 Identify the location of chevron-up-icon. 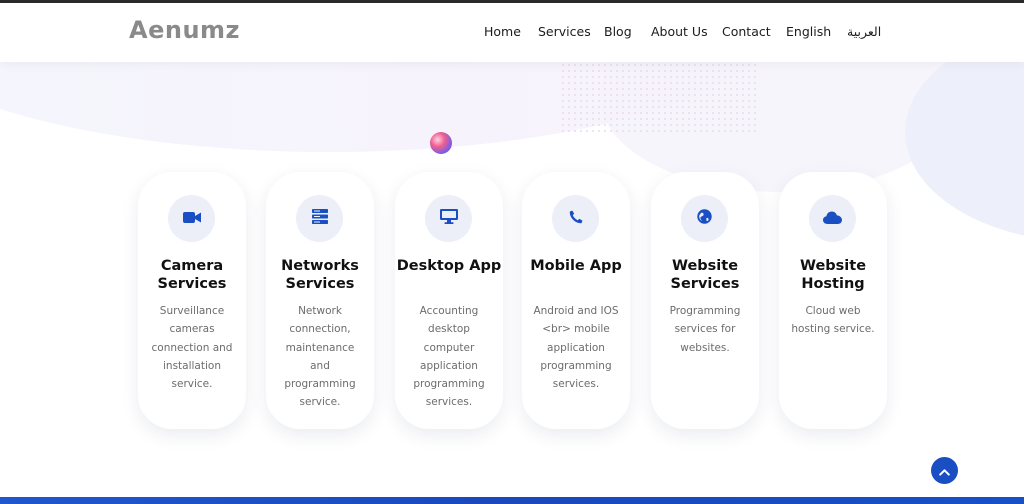
(944, 470).